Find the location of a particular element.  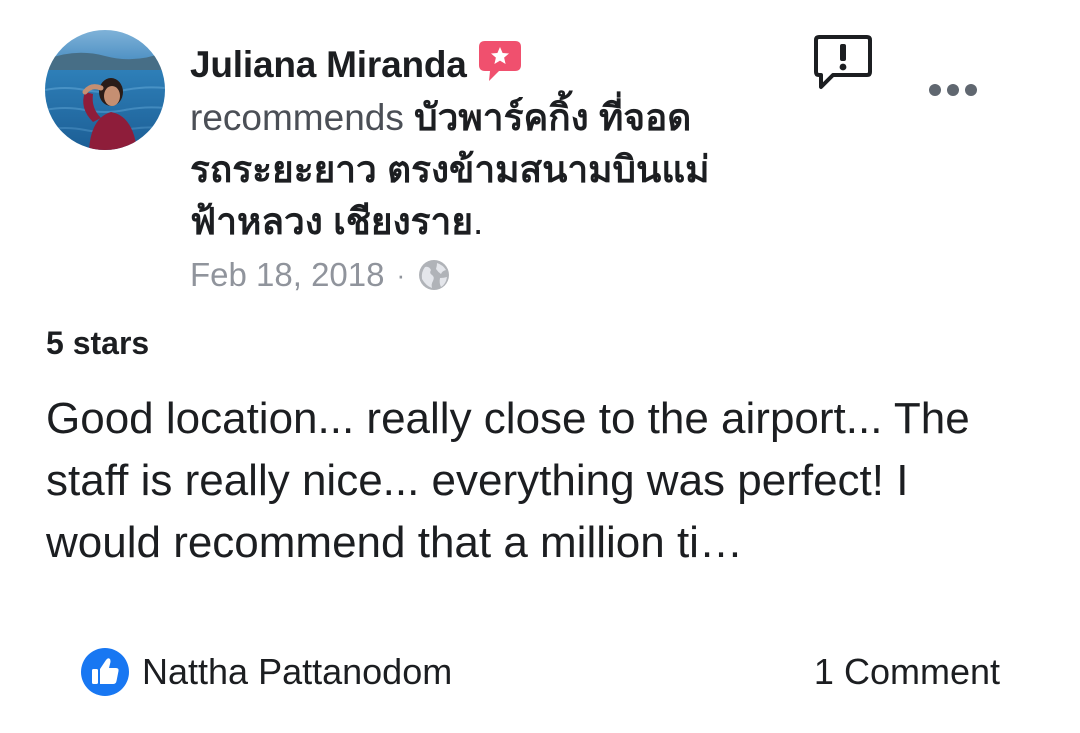

page-name-line-3: ฟ้าหลวง เชียงราย is located at coordinates (331, 221).